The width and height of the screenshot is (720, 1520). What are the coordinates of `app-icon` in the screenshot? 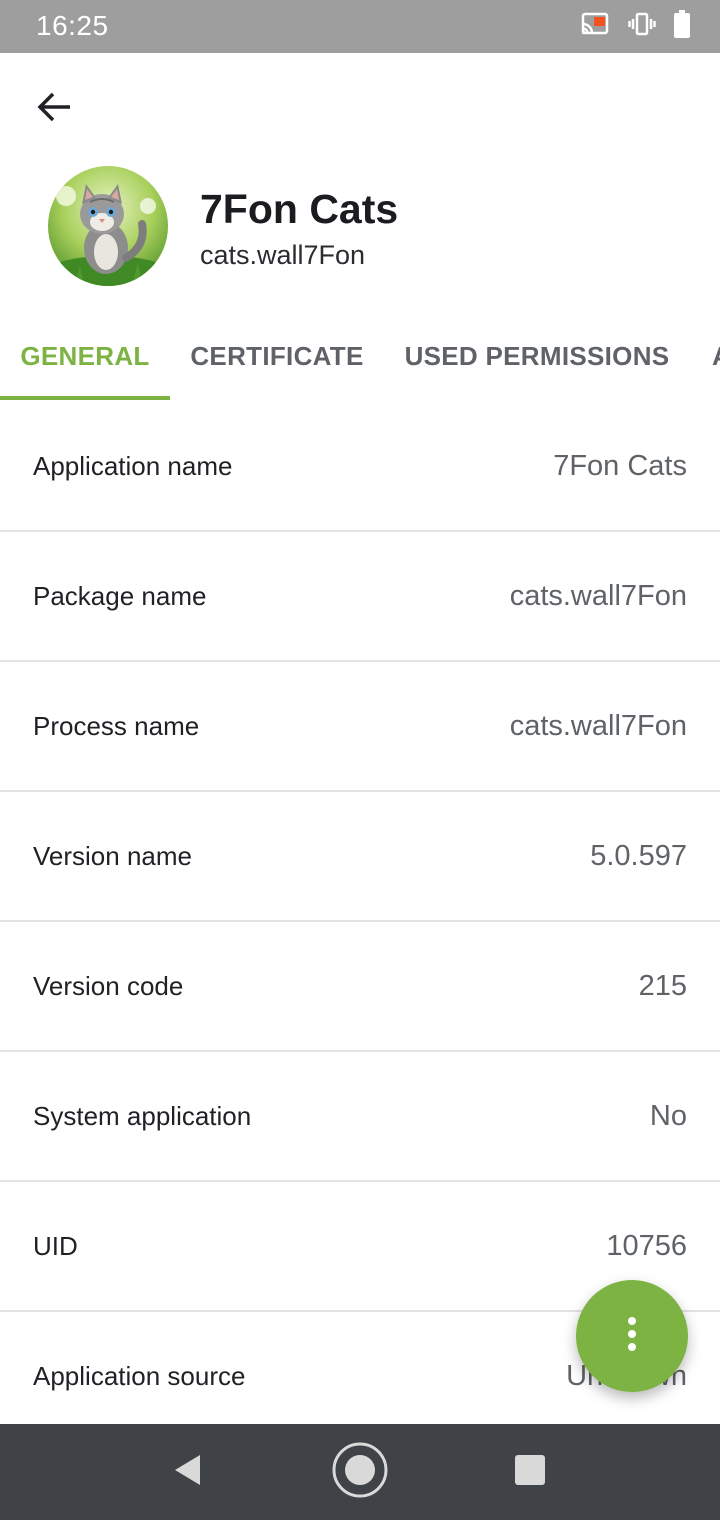 It's located at (108, 226).